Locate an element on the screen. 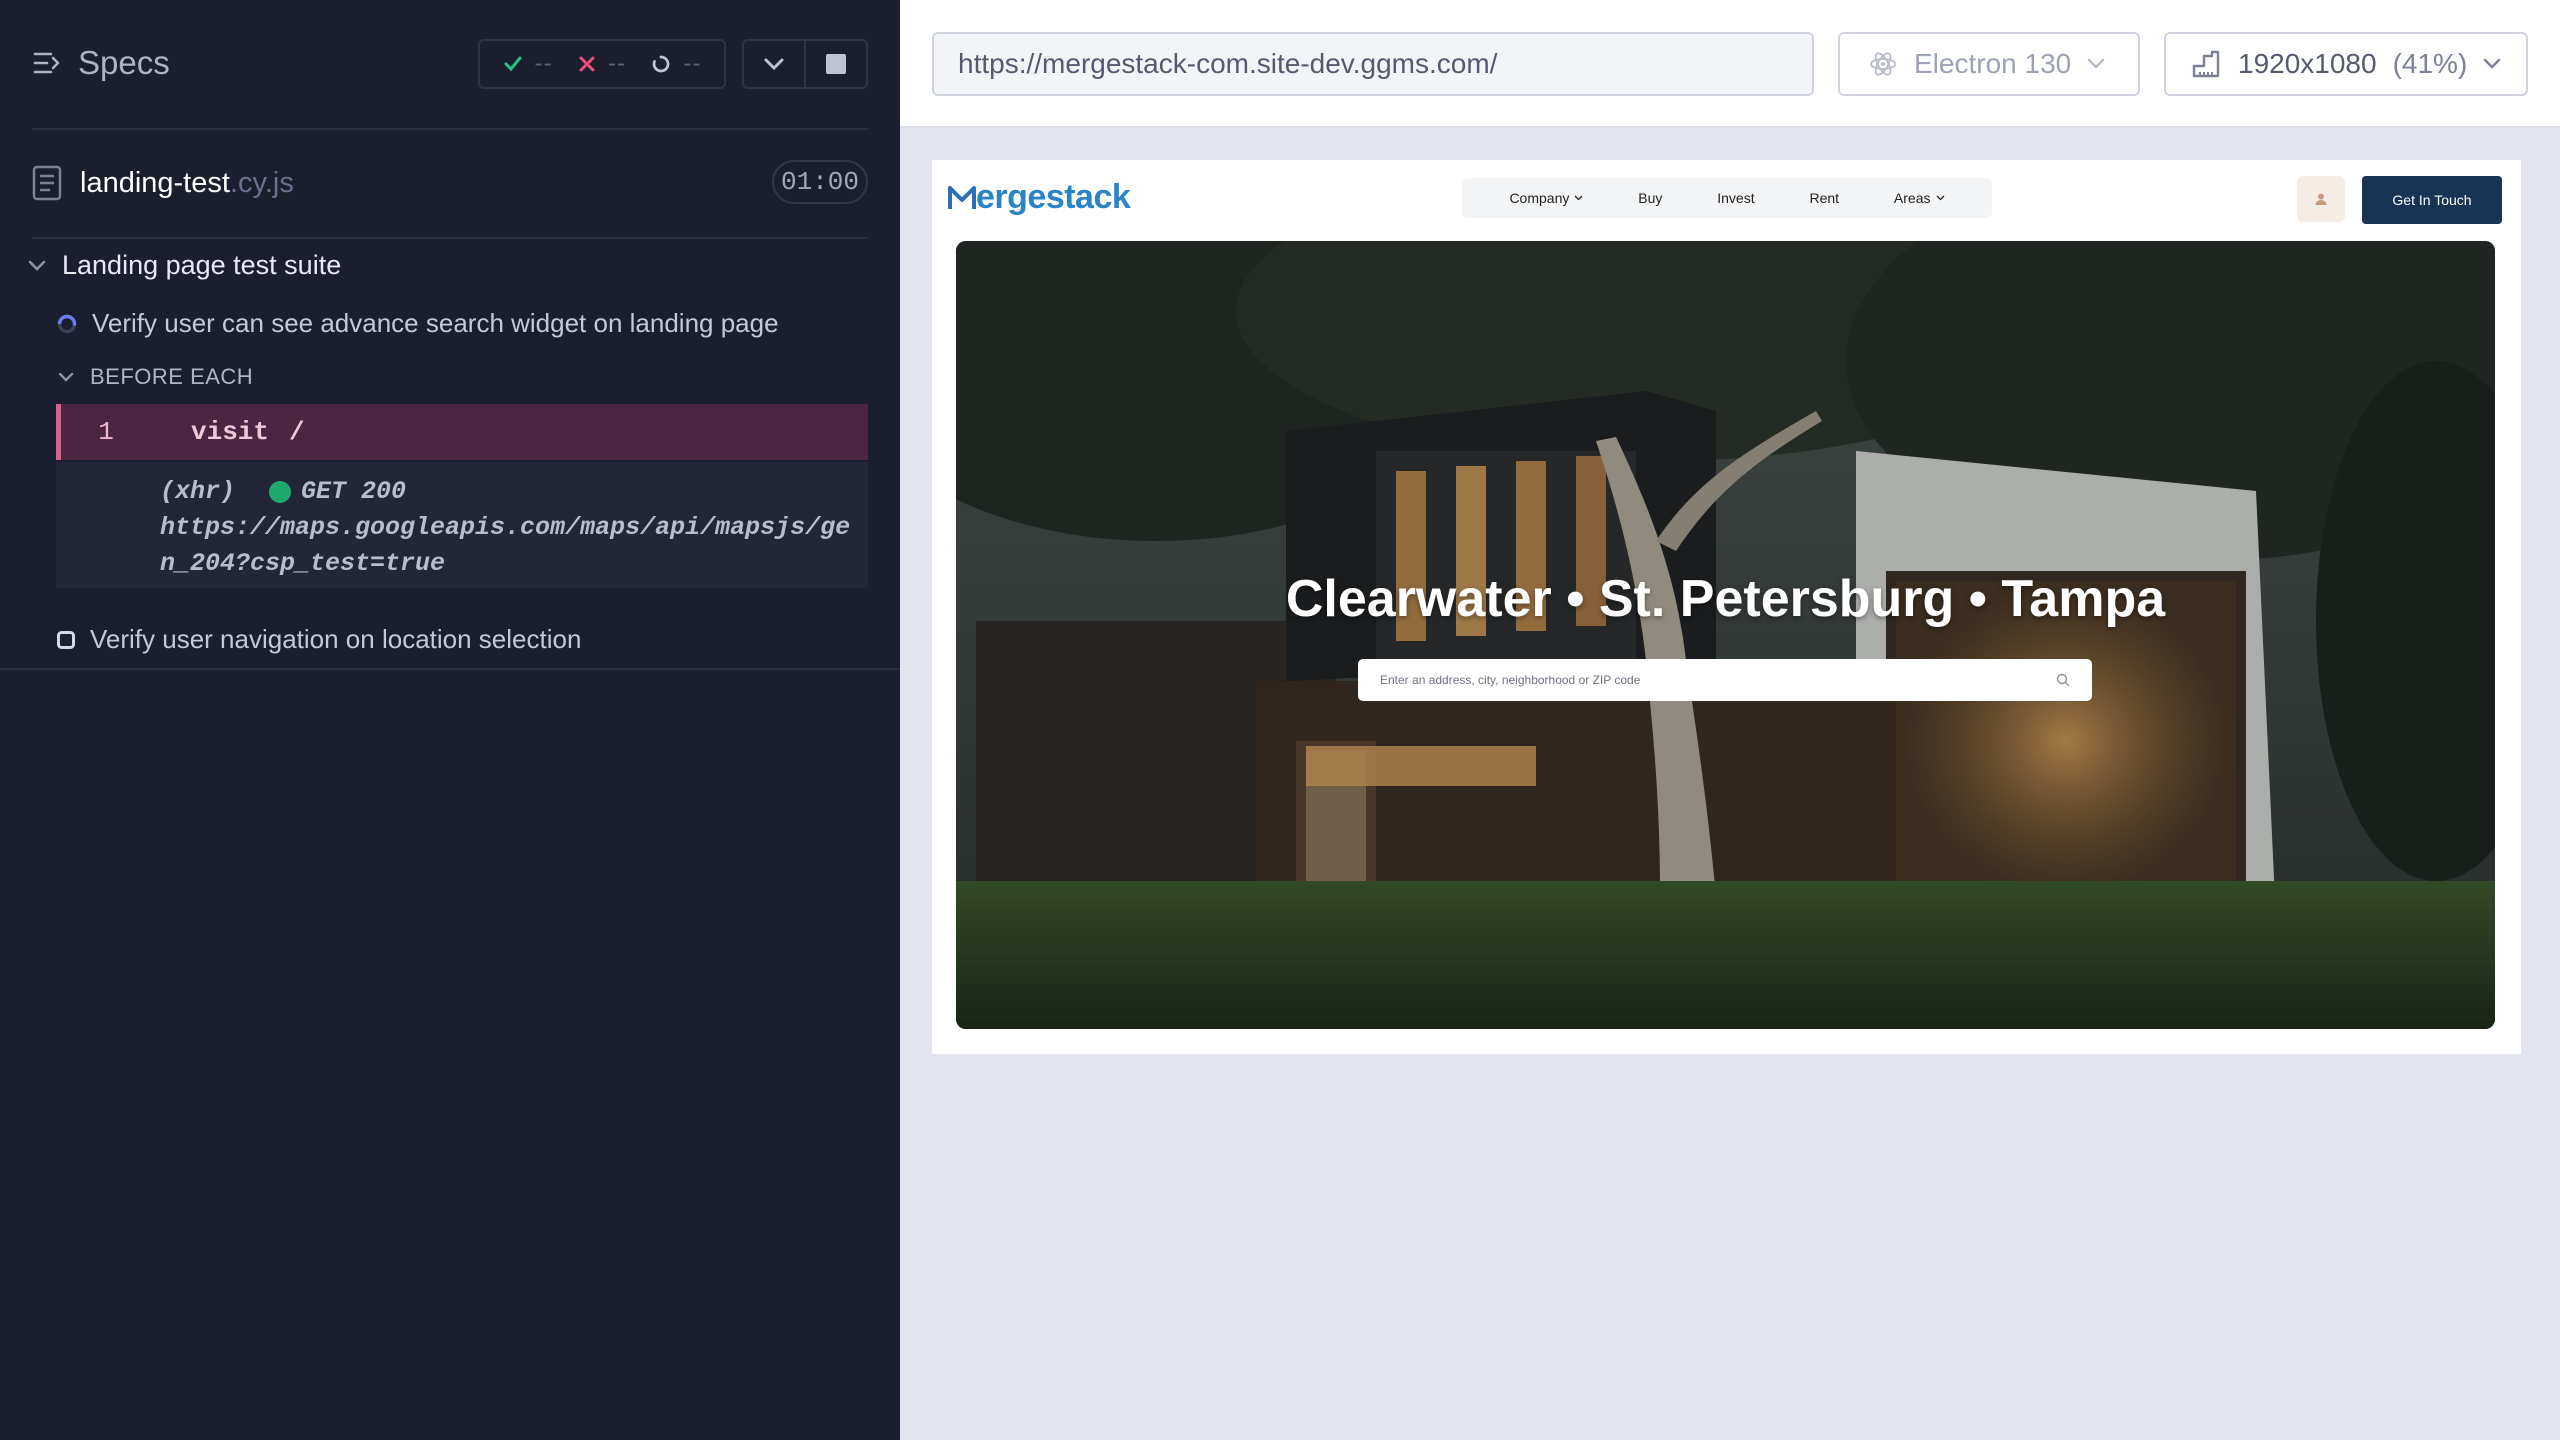  stop-icon is located at coordinates (836, 64).